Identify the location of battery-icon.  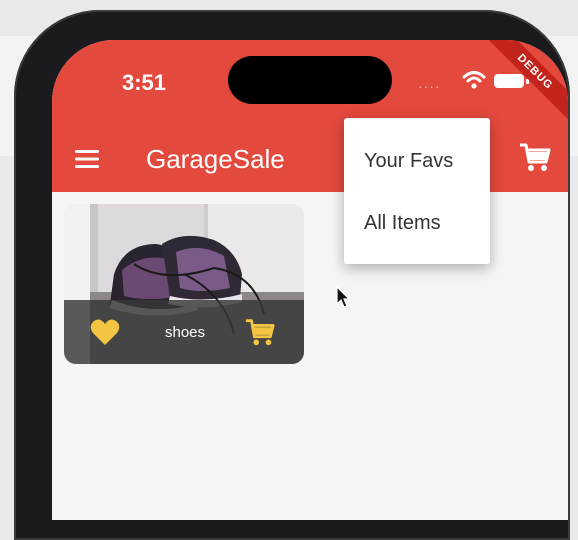
(509, 81).